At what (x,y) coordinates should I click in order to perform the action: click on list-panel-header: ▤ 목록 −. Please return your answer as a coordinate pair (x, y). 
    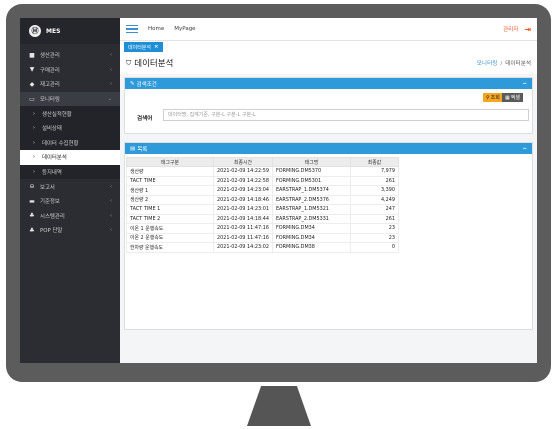
    Looking at the image, I should click on (328, 148).